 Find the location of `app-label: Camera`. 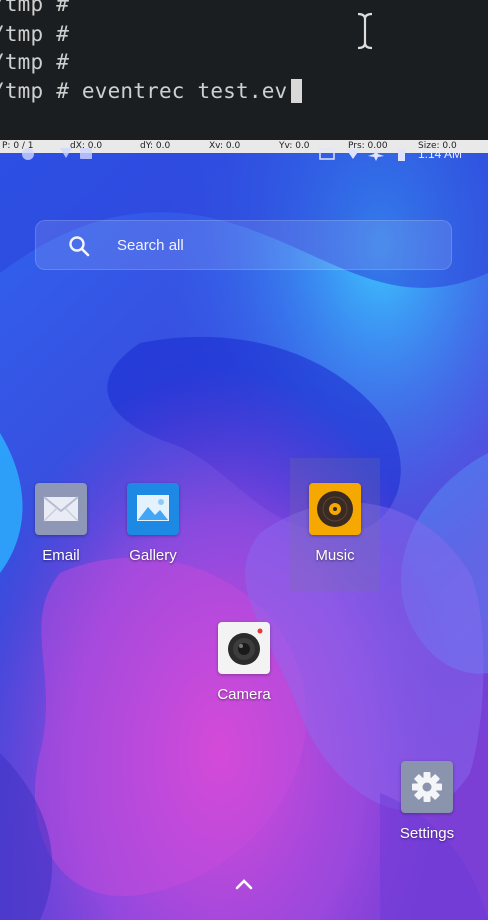

app-label: Camera is located at coordinates (244, 694).